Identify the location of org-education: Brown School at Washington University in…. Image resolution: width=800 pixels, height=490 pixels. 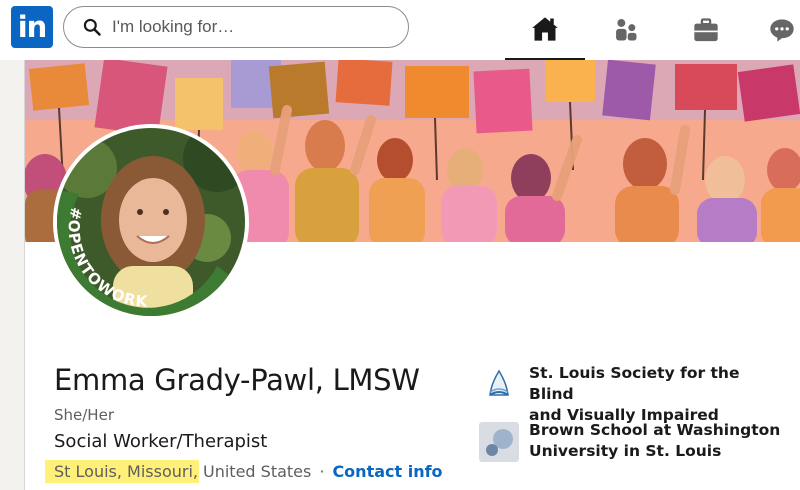
(634, 441).